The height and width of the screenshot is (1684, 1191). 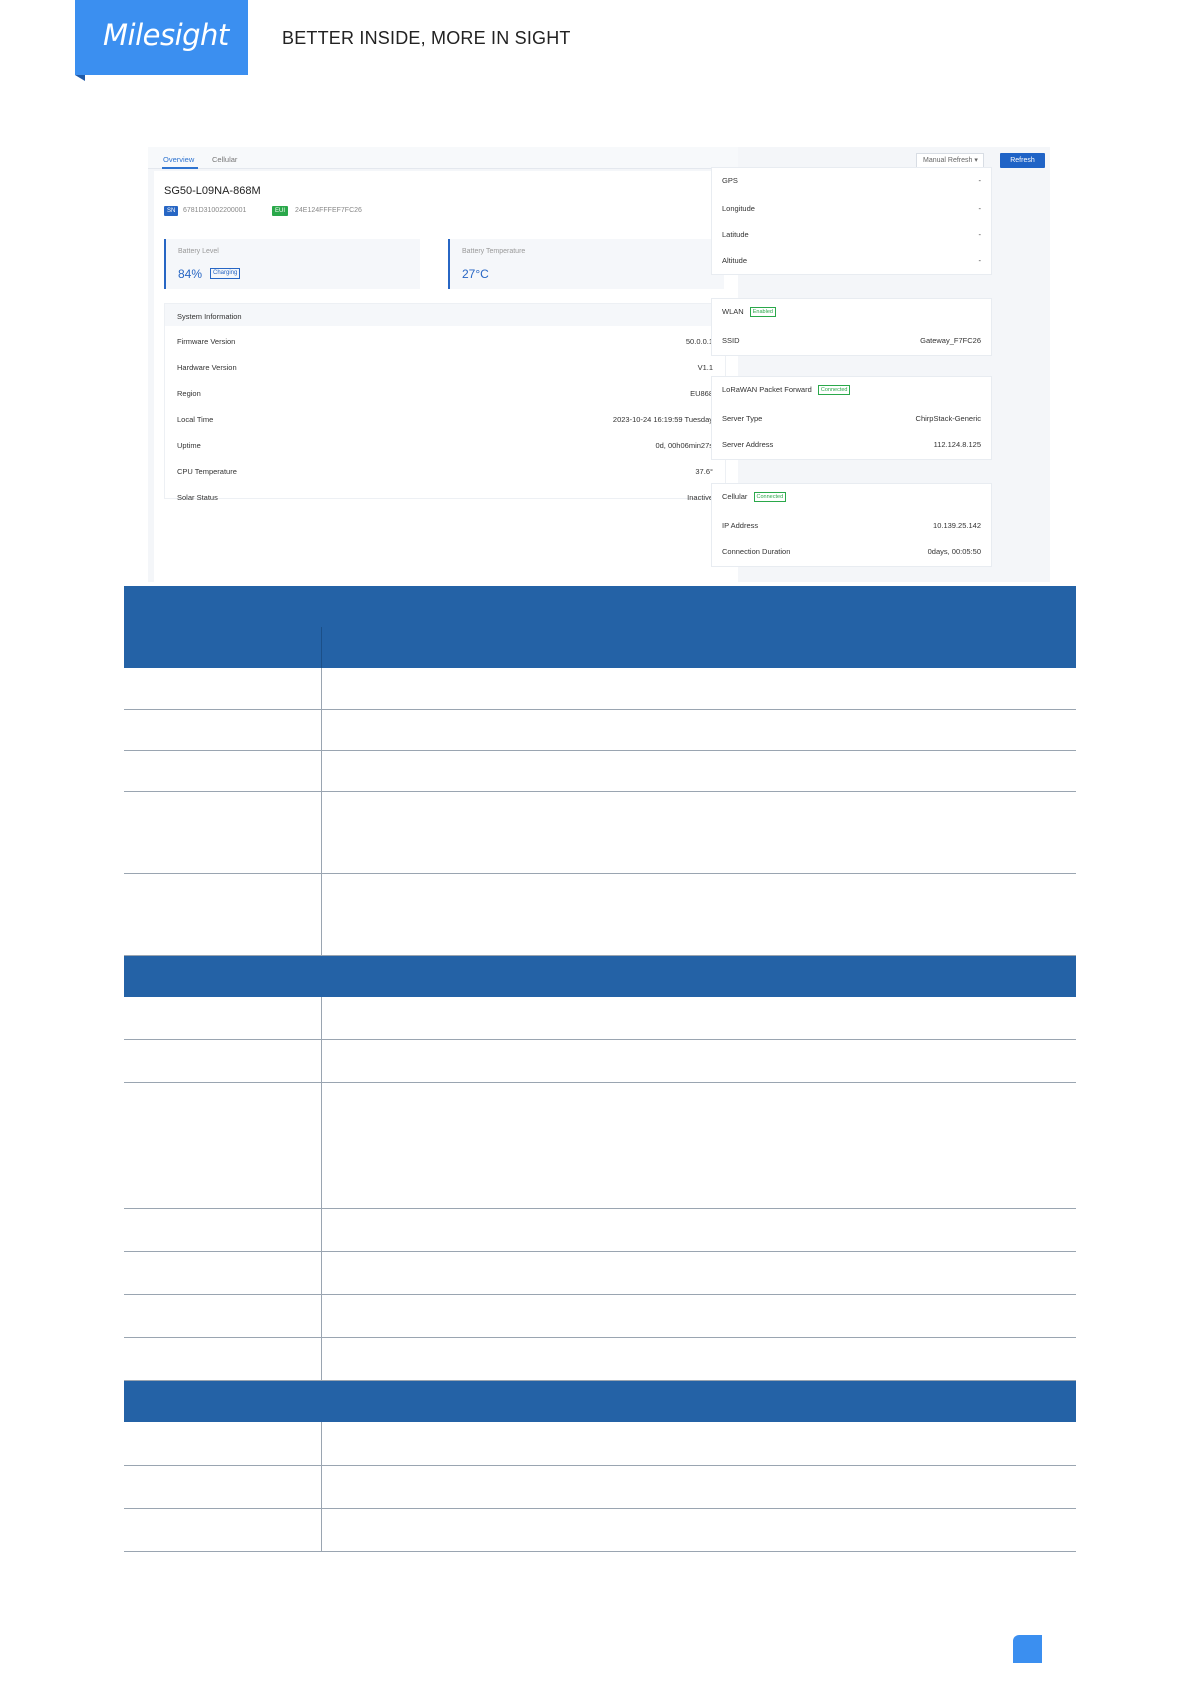 I want to click on tab-bar: Overview Cellular, so click(x=443, y=158).